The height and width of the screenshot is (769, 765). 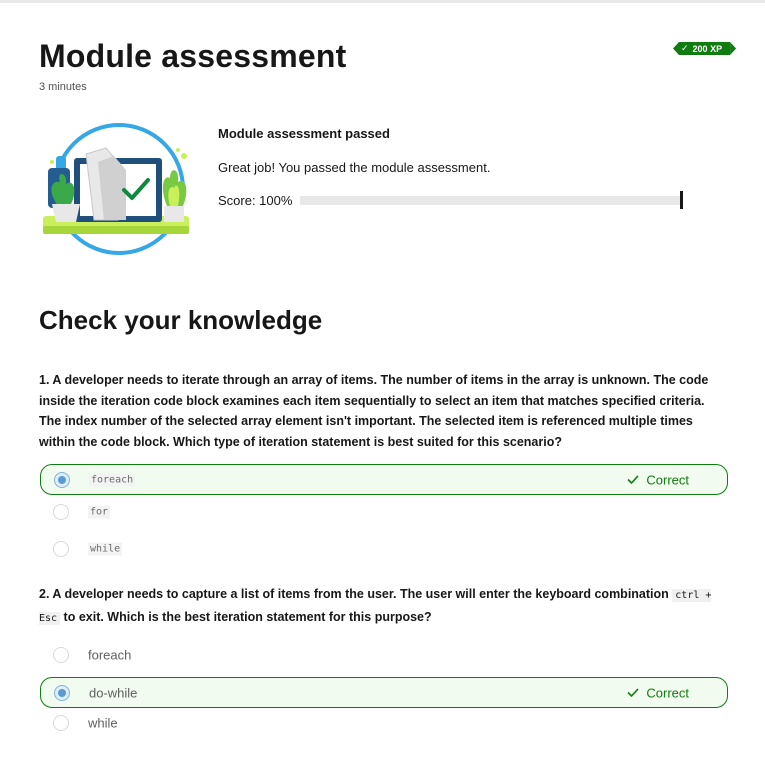 I want to click on q2-option-foreach: foreach, so click(x=384, y=654).